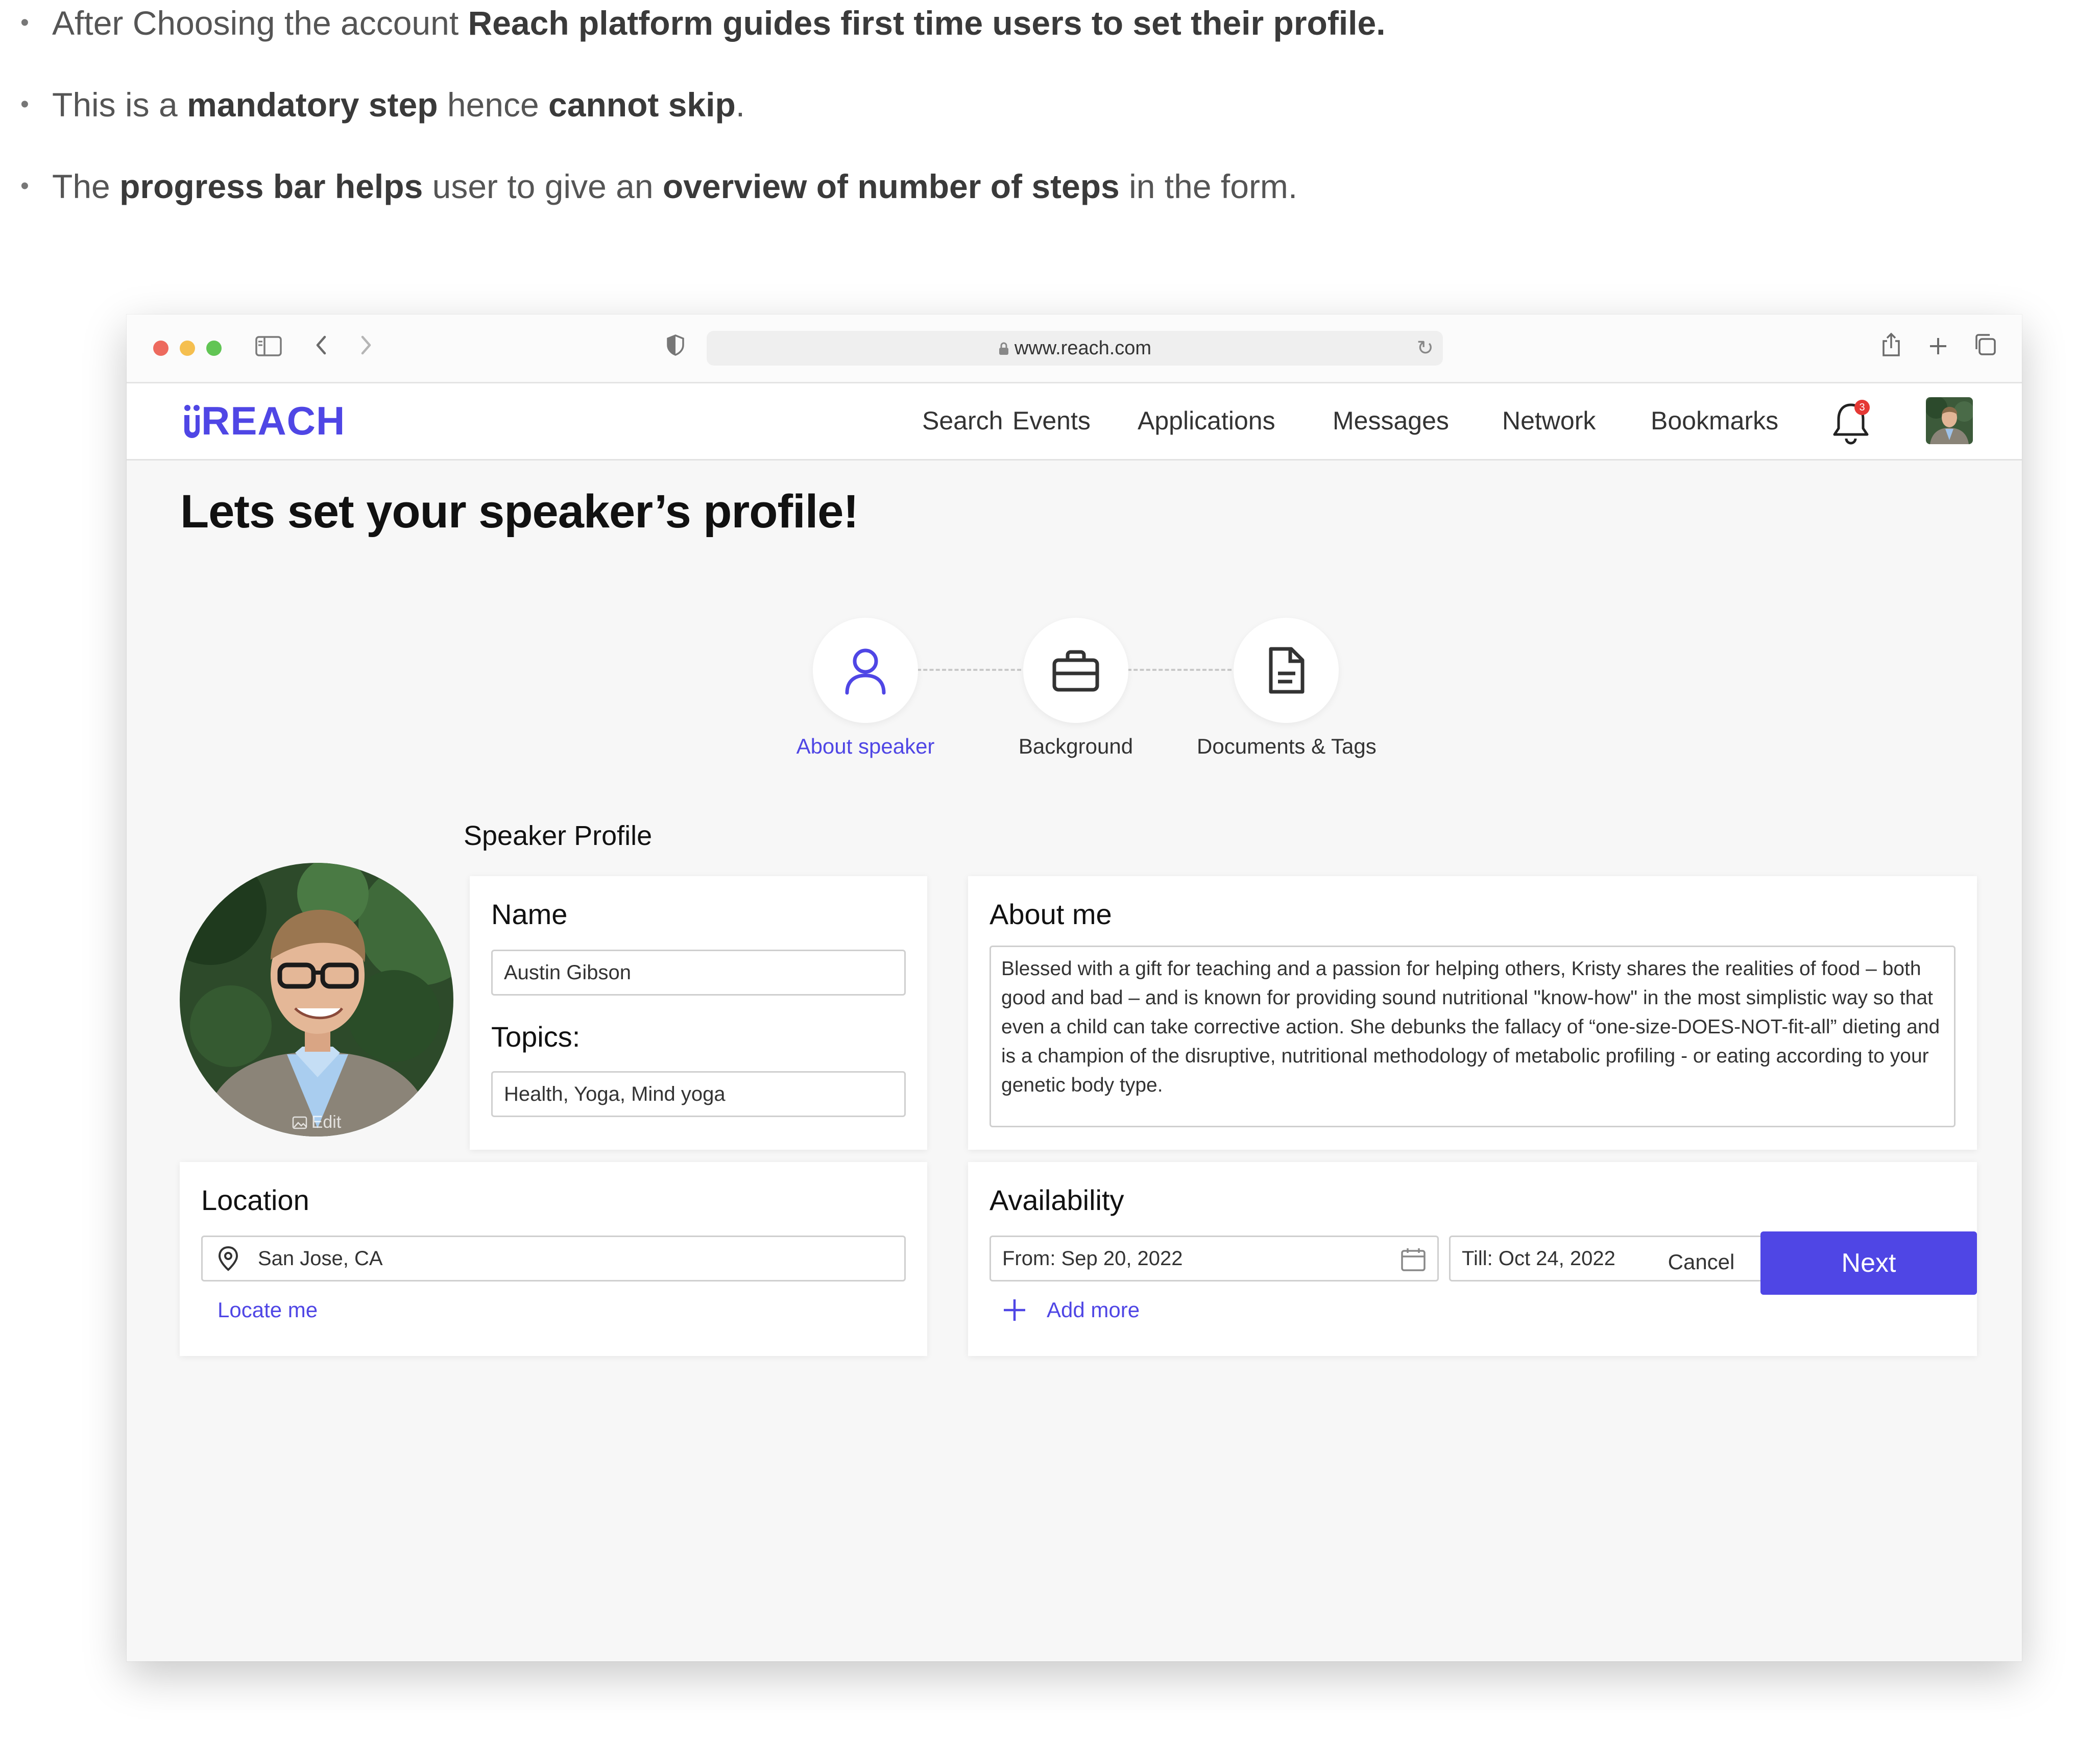  I want to click on till-date-value: Till: Oct 24, 2022, so click(1538, 1258).